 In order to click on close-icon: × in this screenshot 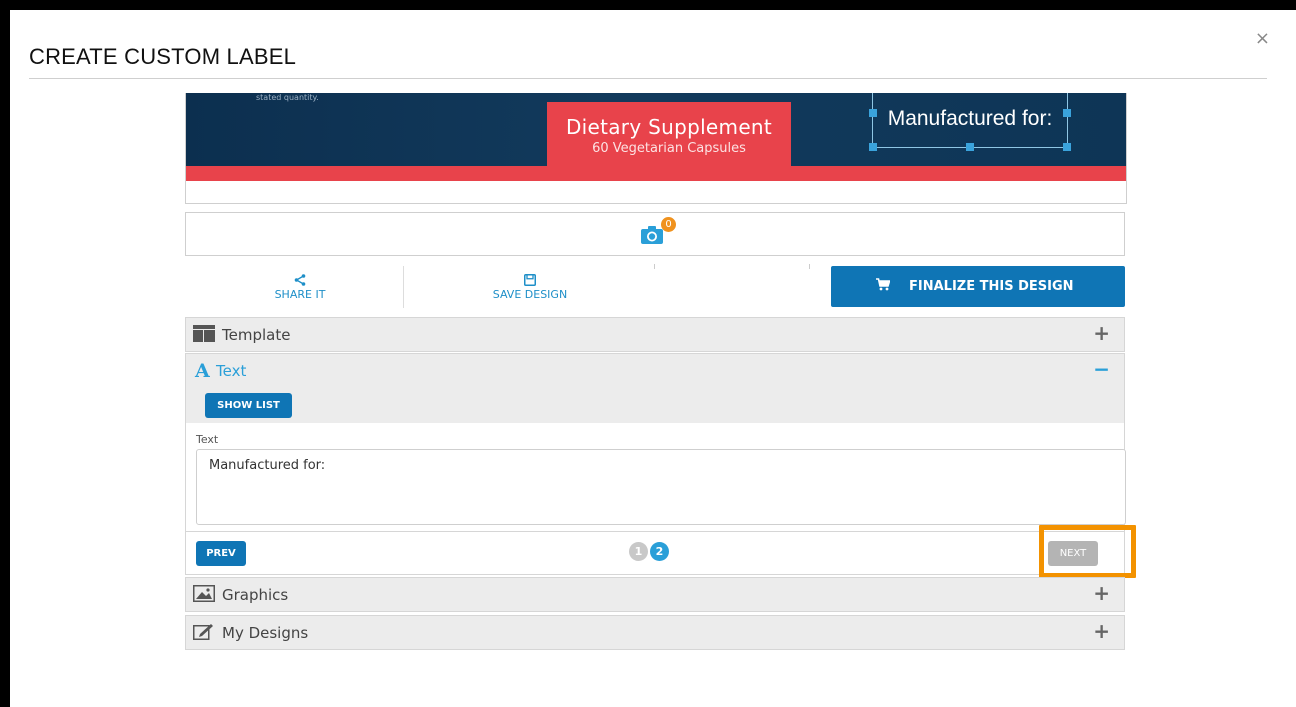, I will do `click(1262, 39)`.